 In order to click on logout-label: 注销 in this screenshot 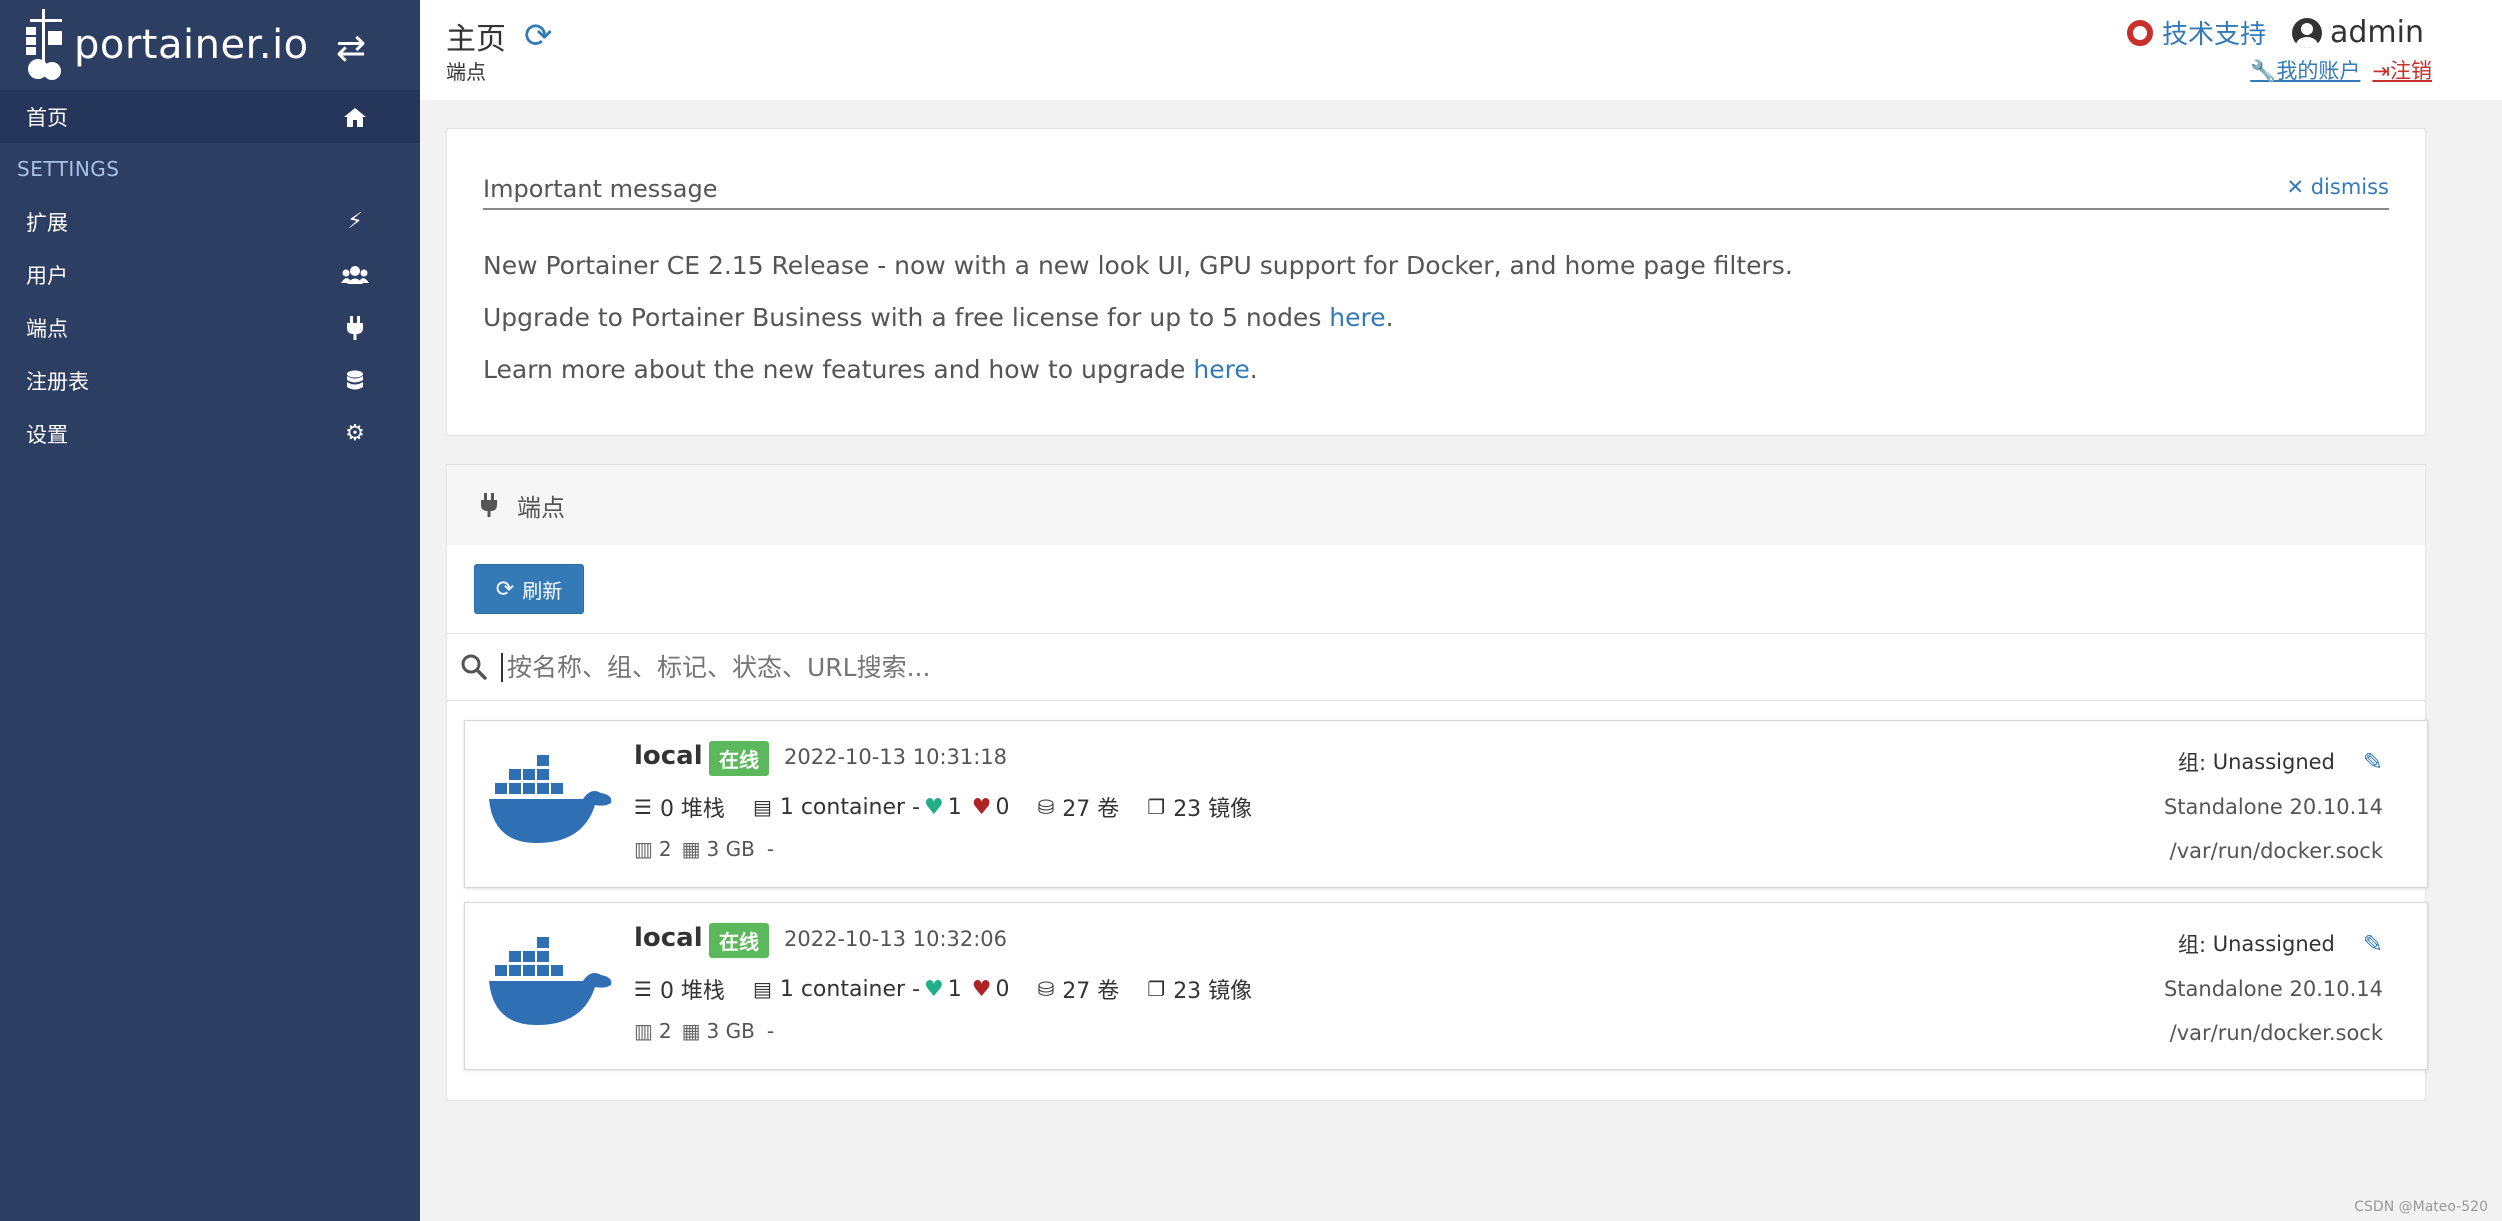, I will do `click(2411, 71)`.